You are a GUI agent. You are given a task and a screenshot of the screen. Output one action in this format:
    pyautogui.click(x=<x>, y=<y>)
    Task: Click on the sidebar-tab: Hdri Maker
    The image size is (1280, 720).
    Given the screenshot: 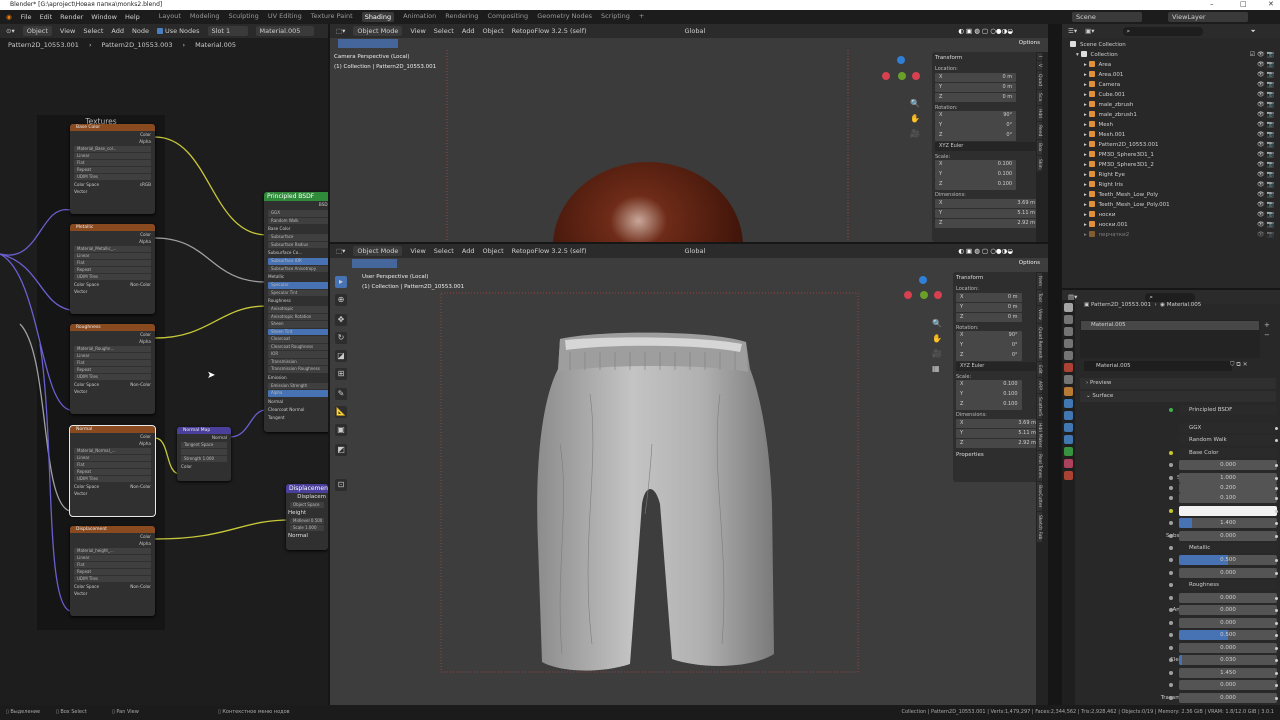 What is the action you would take?
    pyautogui.click(x=1039, y=435)
    